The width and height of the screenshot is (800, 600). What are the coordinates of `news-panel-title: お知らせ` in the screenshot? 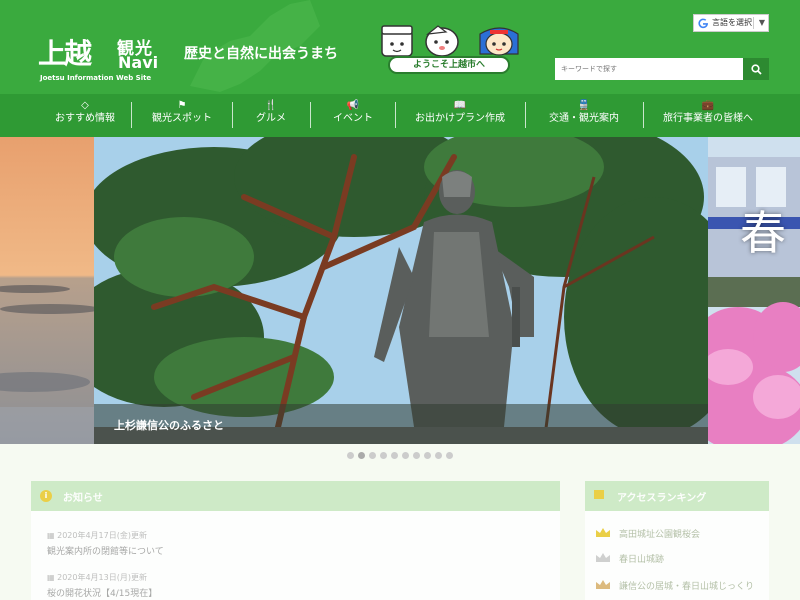 It's located at (83, 498).